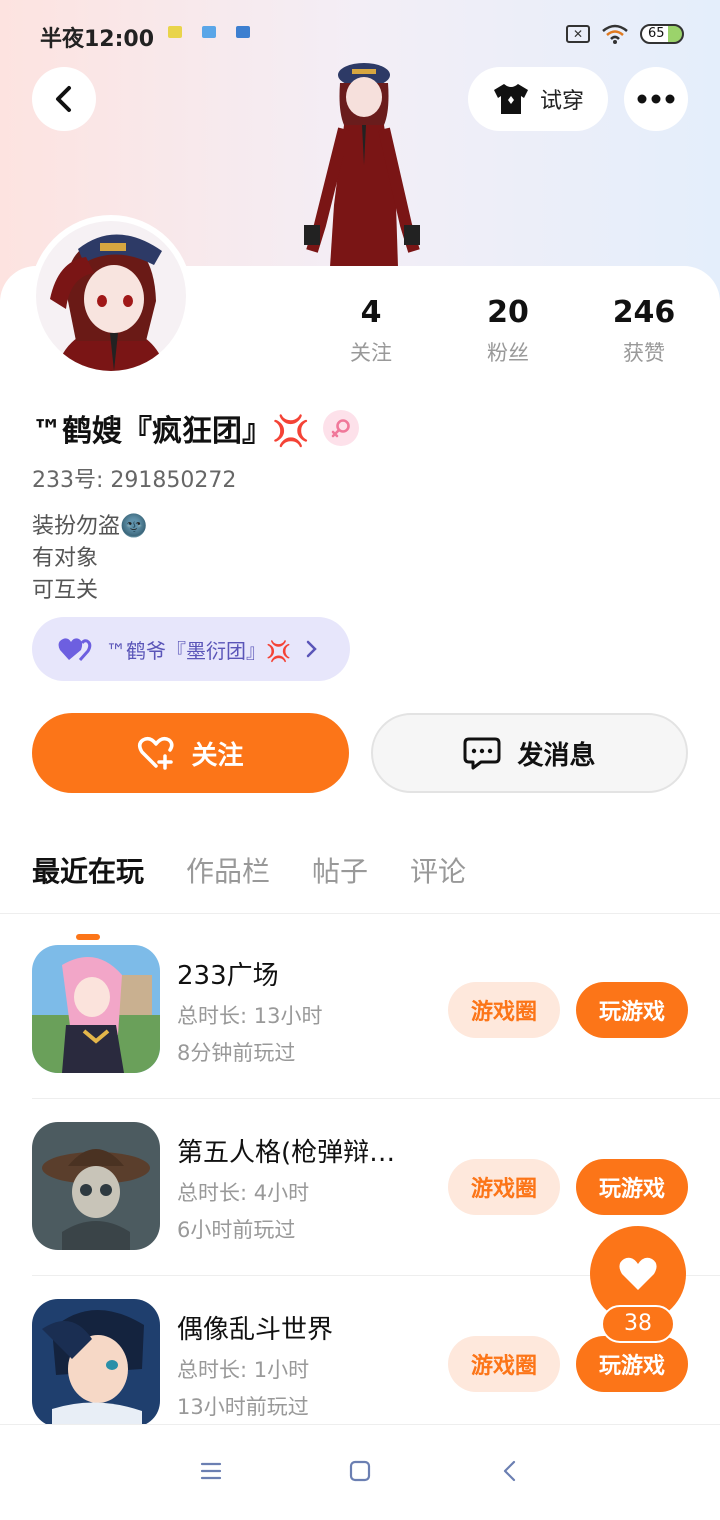 This screenshot has height=1520, width=720. Describe the element at coordinates (482, 753) in the screenshot. I see `chat-bubble-icon` at that location.